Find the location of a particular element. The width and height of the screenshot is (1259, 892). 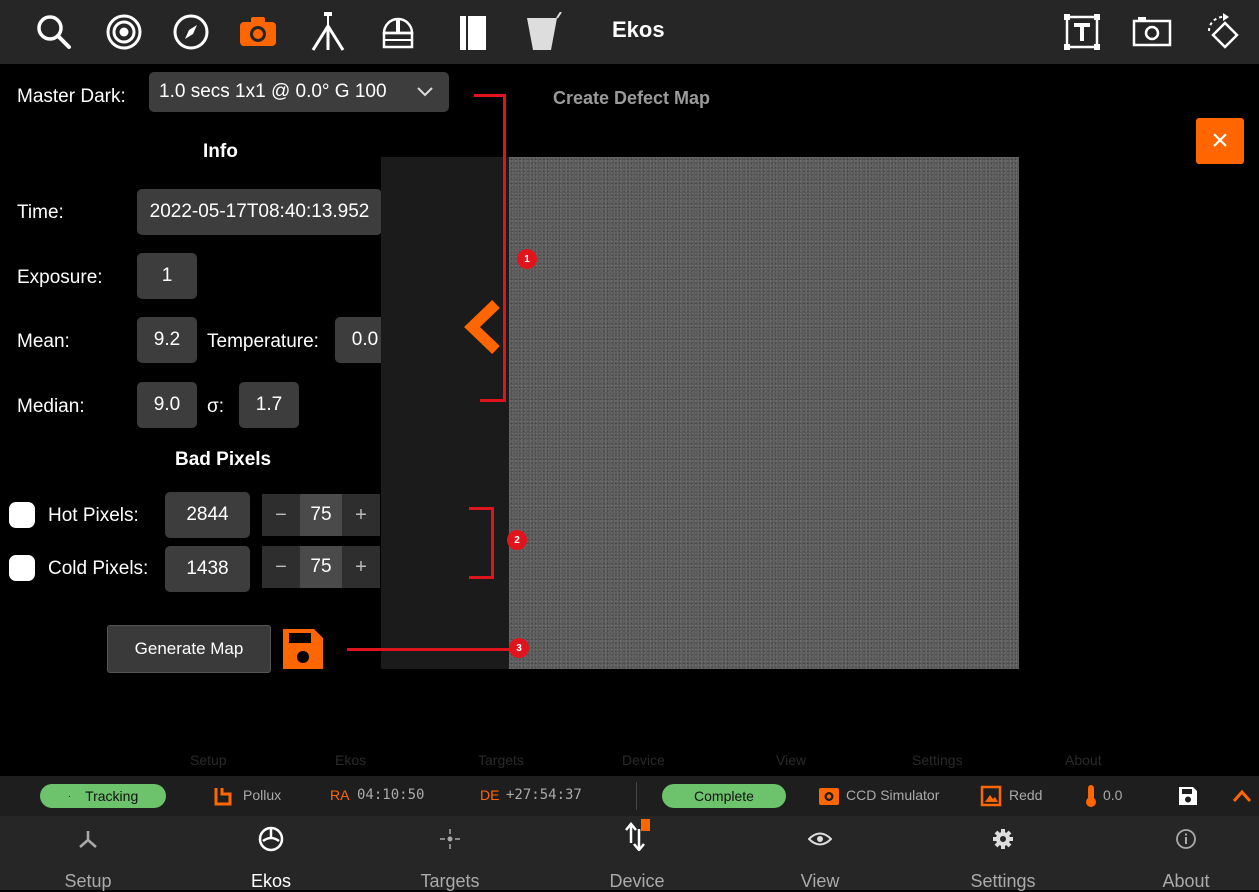

master-dark-value: 1.0 secs 1x1 @ 0.0° G 100 is located at coordinates (273, 91).